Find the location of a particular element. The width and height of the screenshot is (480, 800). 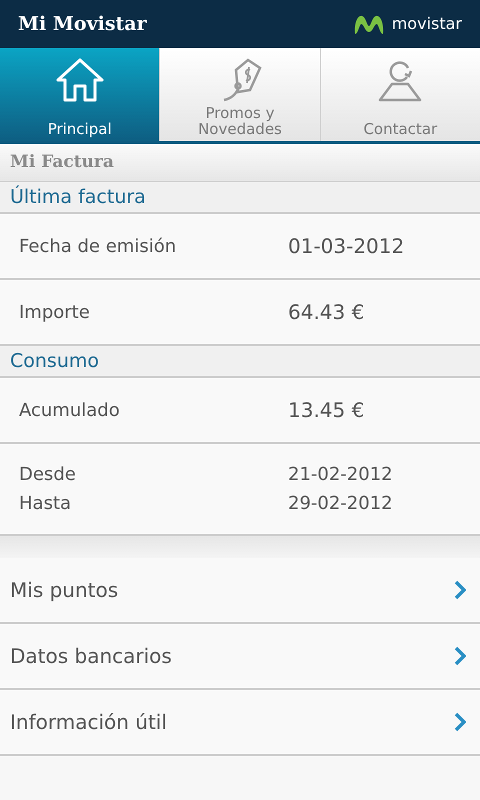

page-title: Mi Factura is located at coordinates (62, 162).